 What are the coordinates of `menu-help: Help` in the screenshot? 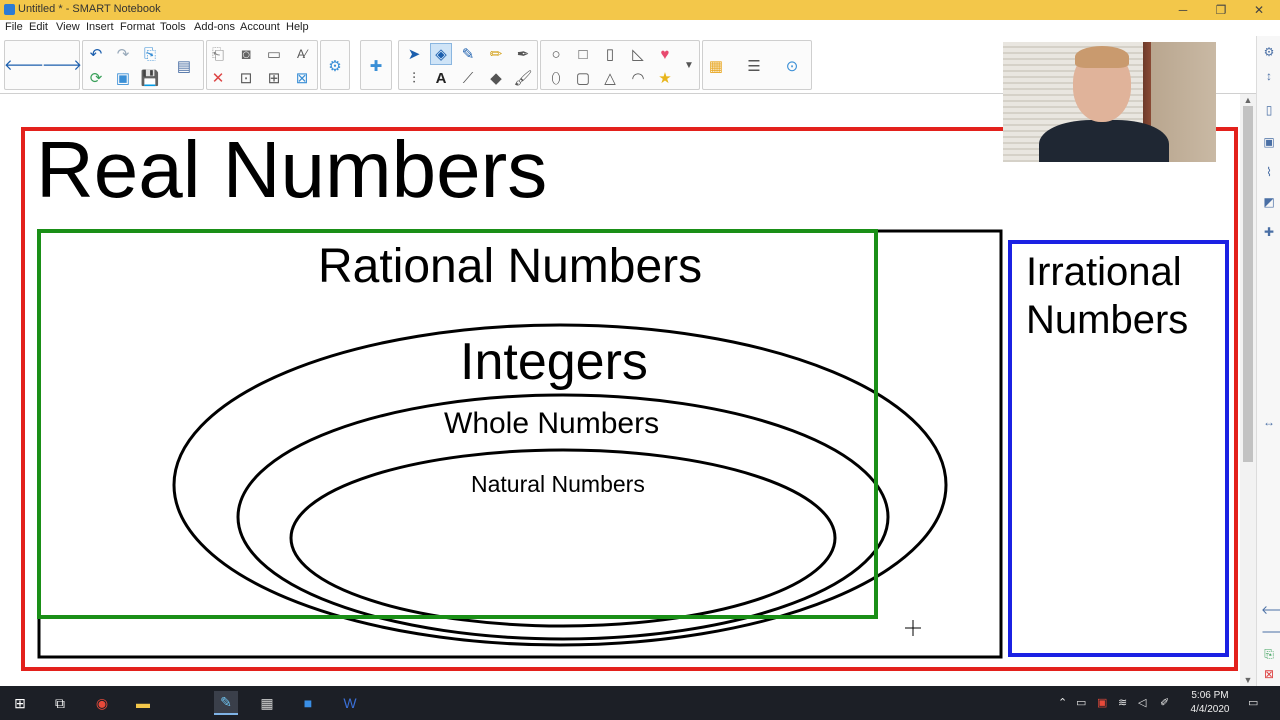 It's located at (297, 27).